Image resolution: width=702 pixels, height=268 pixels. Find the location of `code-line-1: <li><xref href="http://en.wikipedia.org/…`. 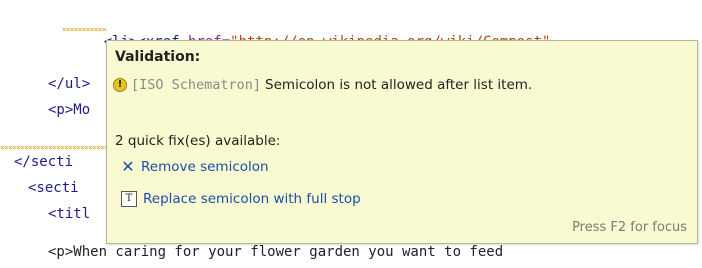

code-line-1: <li><xref href="http://en.wikipedia.org/… is located at coordinates (310, 28).